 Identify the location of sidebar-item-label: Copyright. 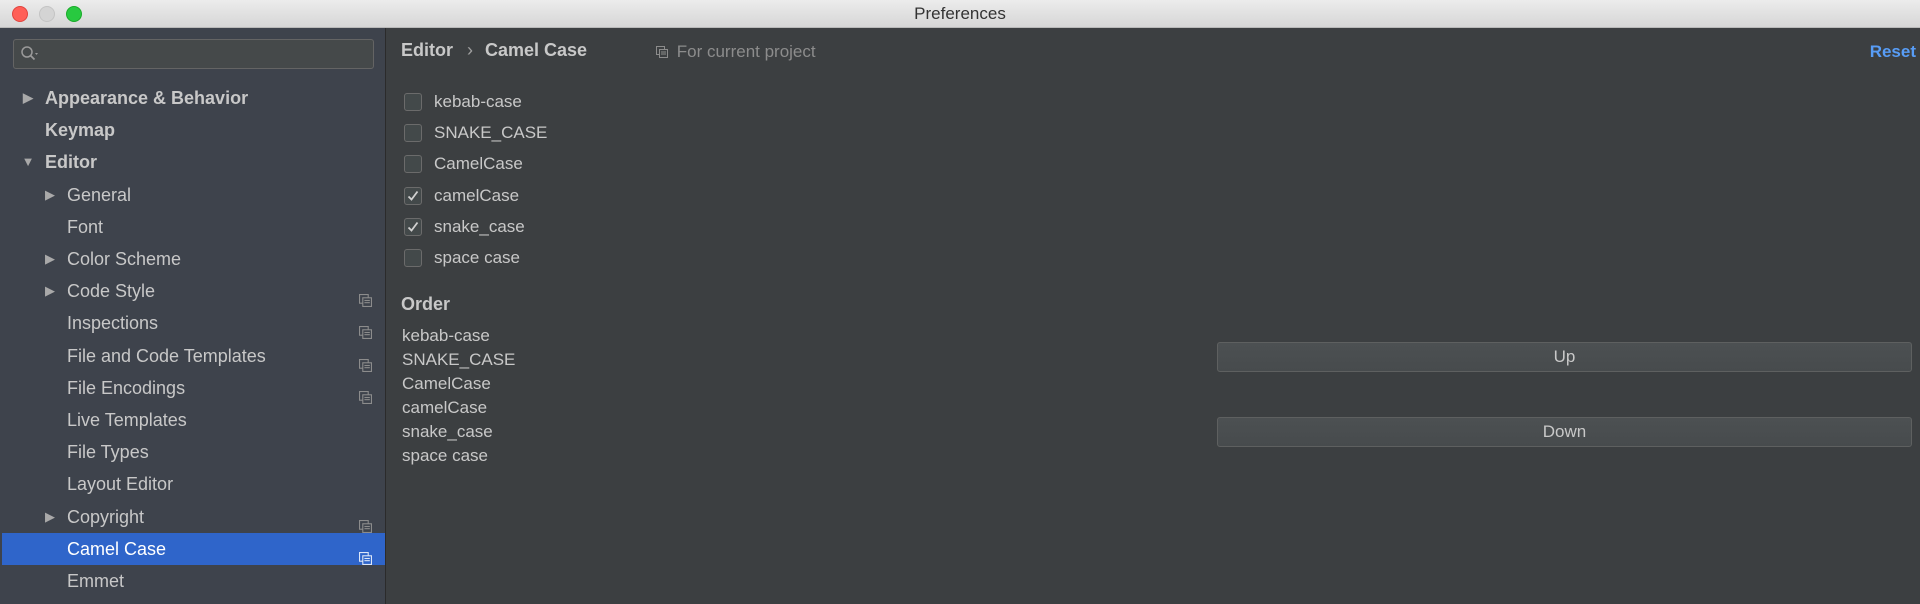
(106, 516).